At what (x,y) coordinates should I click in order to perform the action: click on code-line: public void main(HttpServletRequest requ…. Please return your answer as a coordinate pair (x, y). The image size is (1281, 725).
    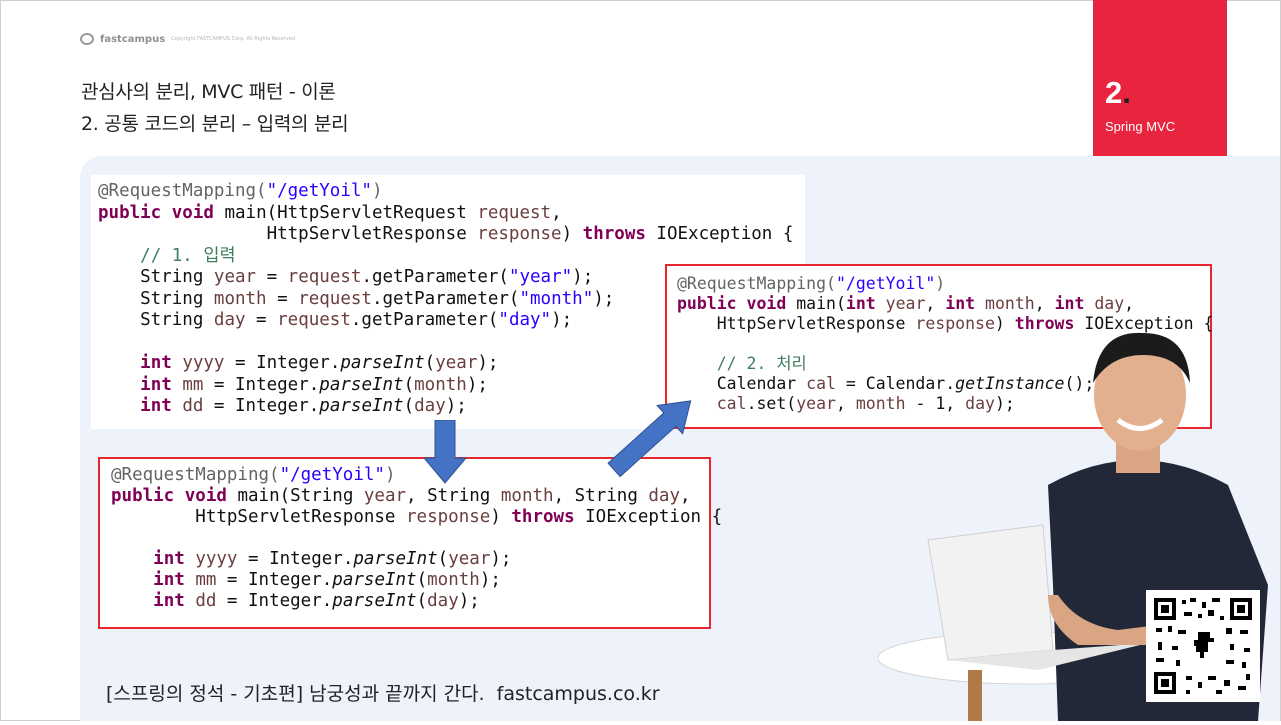
    Looking at the image, I should click on (451, 214).